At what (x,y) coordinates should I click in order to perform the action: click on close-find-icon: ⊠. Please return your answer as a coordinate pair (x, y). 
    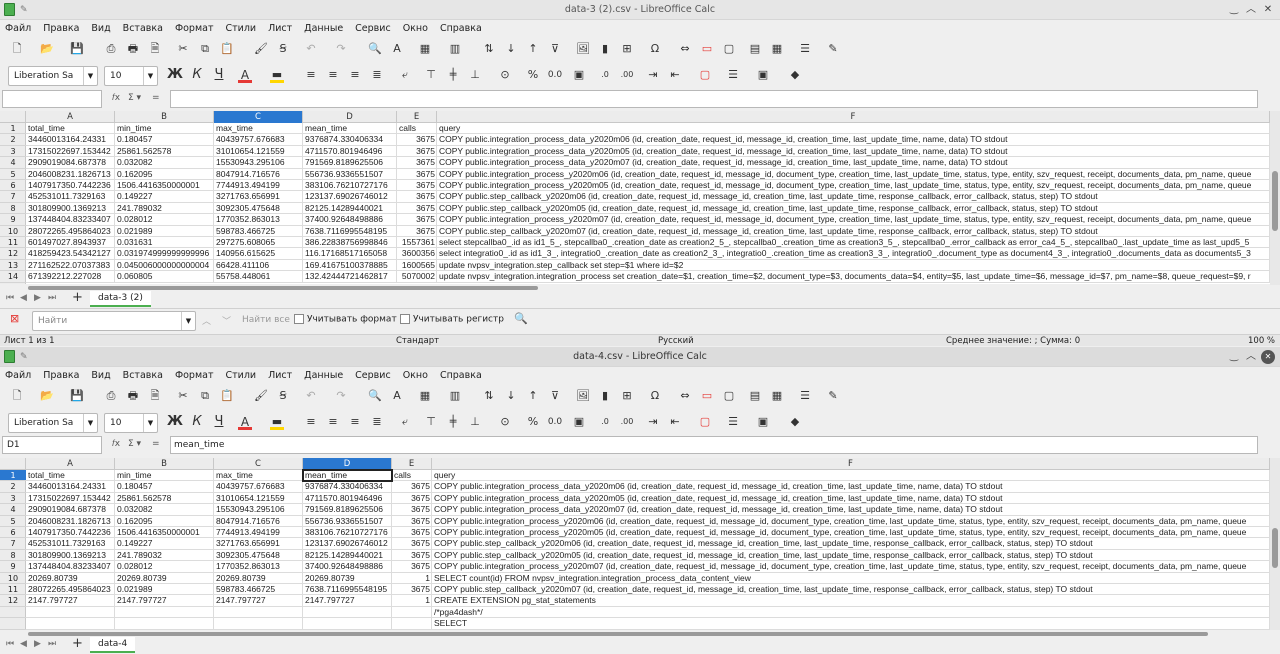
    Looking at the image, I should click on (14, 318).